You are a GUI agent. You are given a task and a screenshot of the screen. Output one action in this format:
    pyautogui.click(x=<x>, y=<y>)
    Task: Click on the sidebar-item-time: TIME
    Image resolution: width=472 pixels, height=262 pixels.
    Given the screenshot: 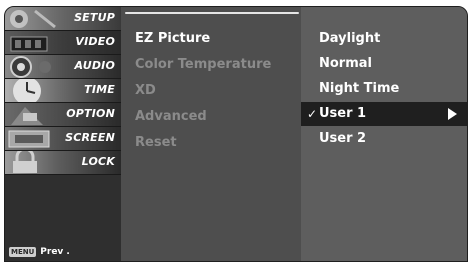 What is the action you would take?
    pyautogui.click(x=63, y=91)
    